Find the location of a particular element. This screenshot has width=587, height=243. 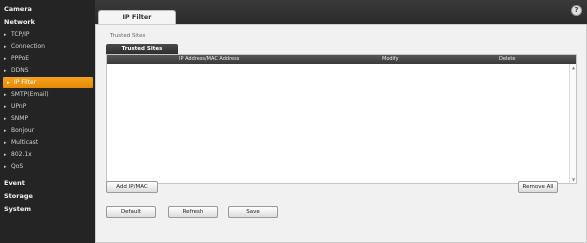

table-scrollbar: ▲ ▼ is located at coordinates (572, 123).